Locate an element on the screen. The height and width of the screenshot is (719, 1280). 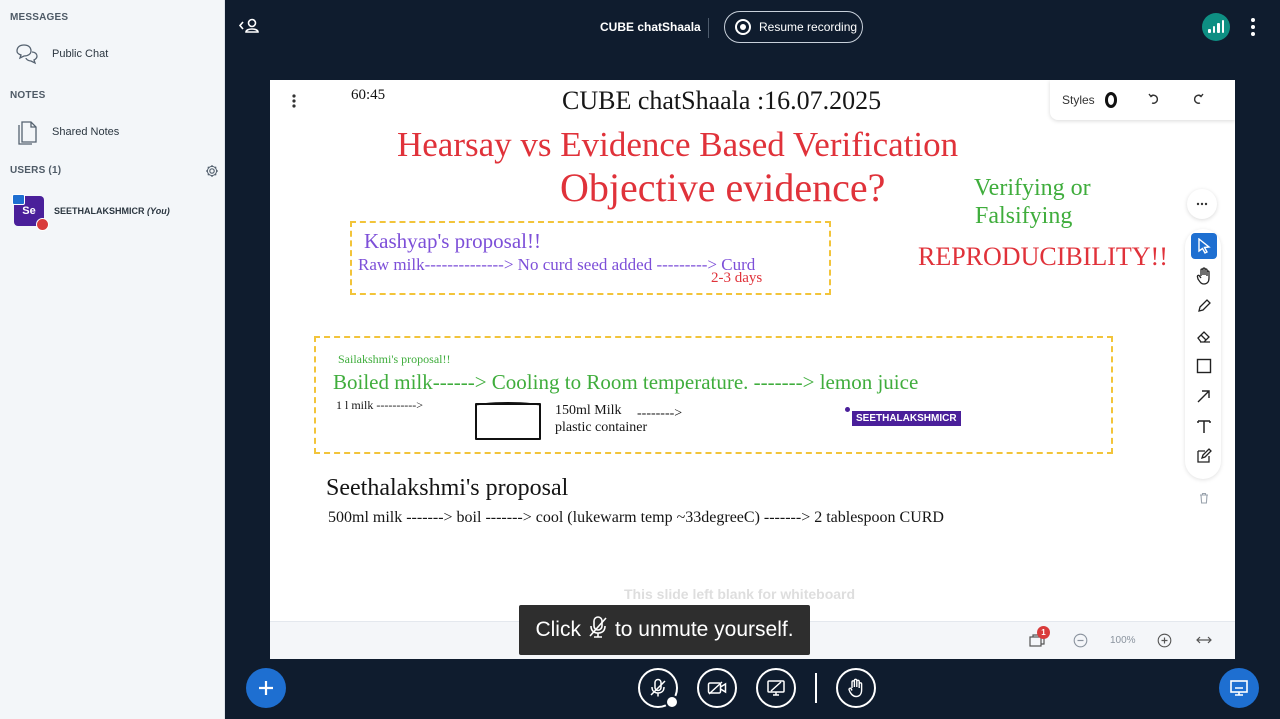
seetha-title: Seethalakshmi's proposal is located at coordinates (447, 488).